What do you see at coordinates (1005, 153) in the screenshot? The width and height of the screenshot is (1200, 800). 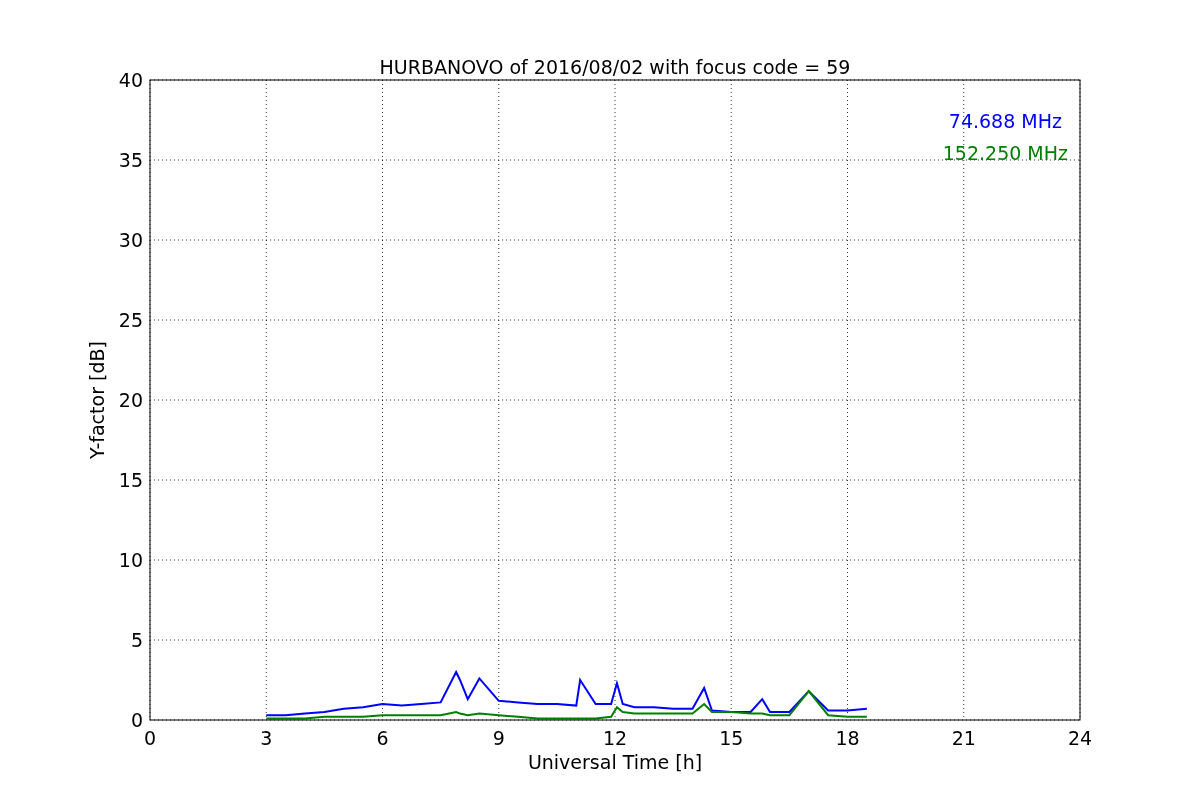 I see `legend-label: 152.250 MHz` at bounding box center [1005, 153].